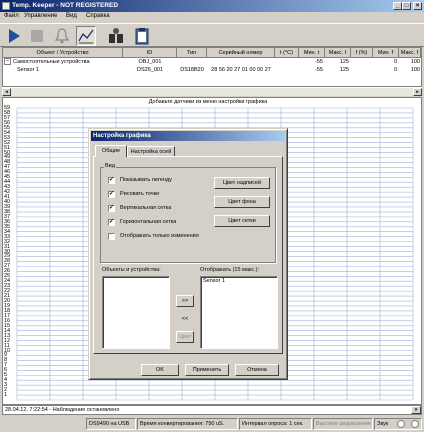 This screenshot has width=424, height=432. I want to click on sound-indicator-icon, so click(401, 424).